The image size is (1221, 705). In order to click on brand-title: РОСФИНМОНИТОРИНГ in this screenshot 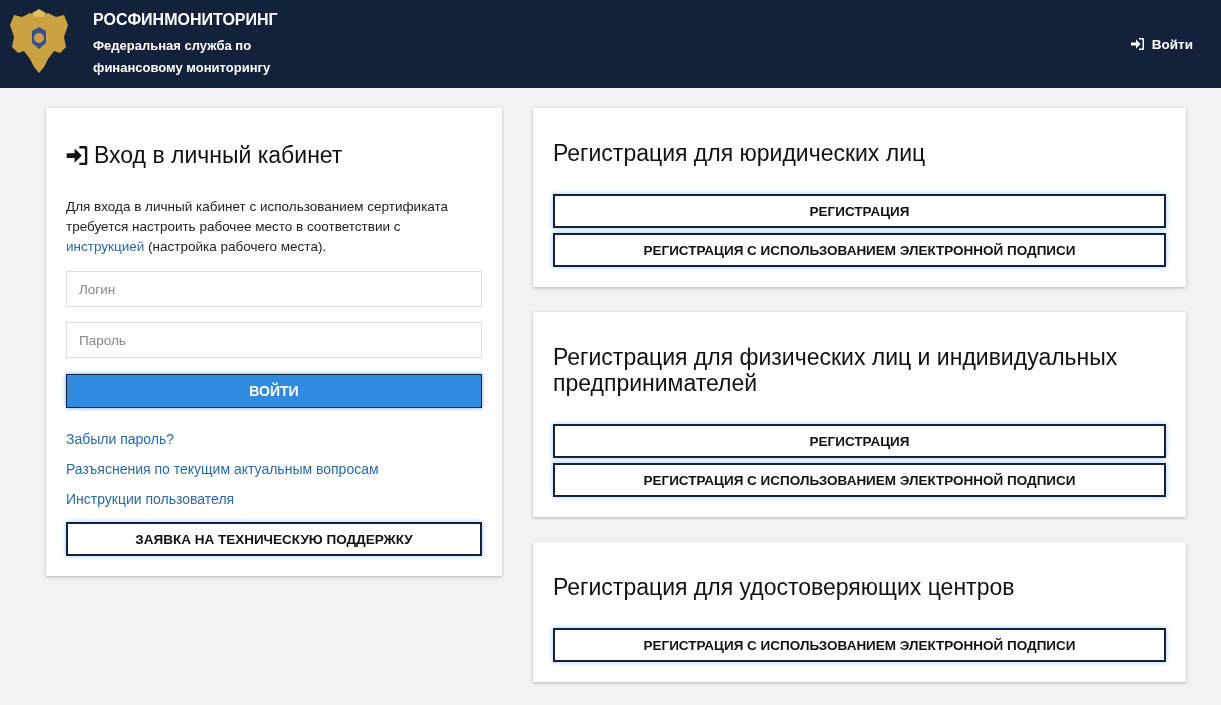, I will do `click(185, 20)`.